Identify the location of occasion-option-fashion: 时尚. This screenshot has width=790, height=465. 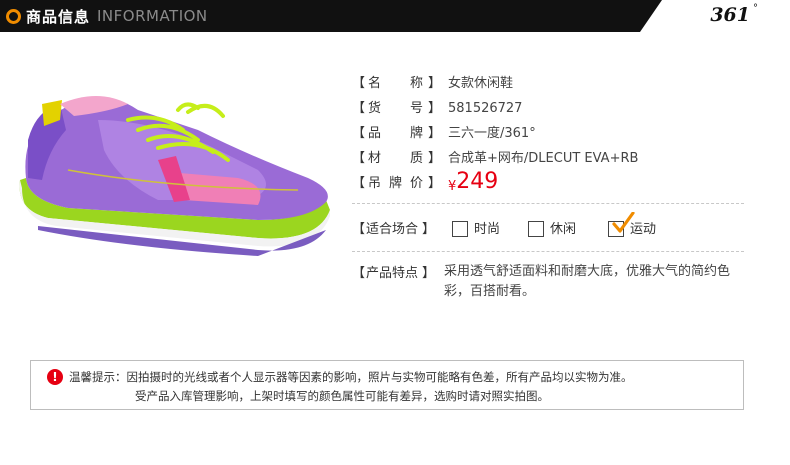
(476, 227).